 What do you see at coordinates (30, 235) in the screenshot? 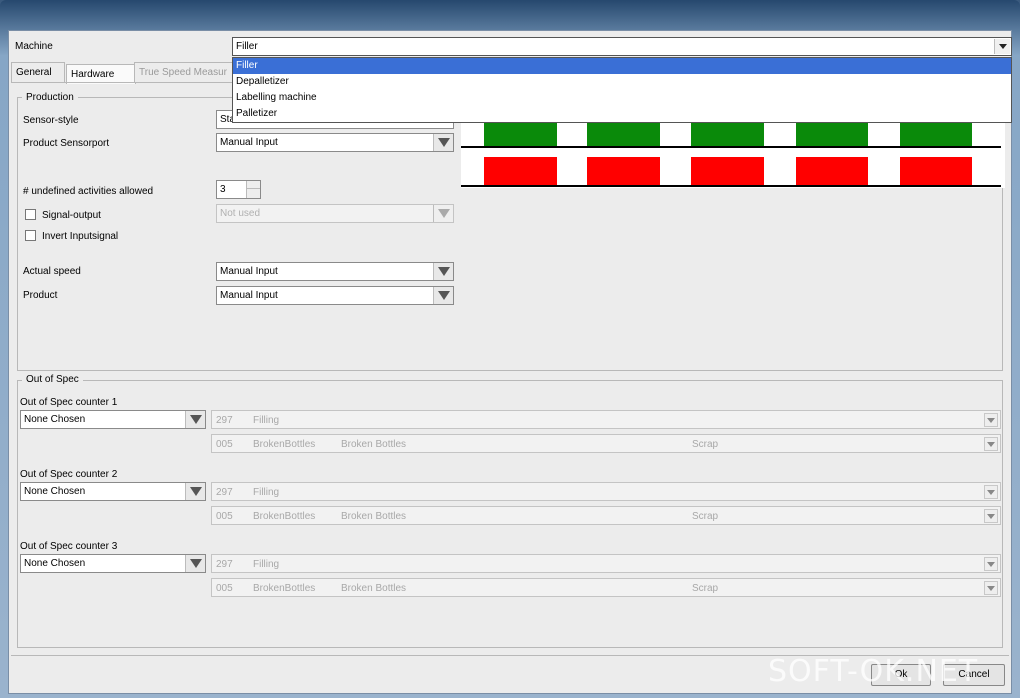
I see `invert-inputsignal-checkbox` at bounding box center [30, 235].